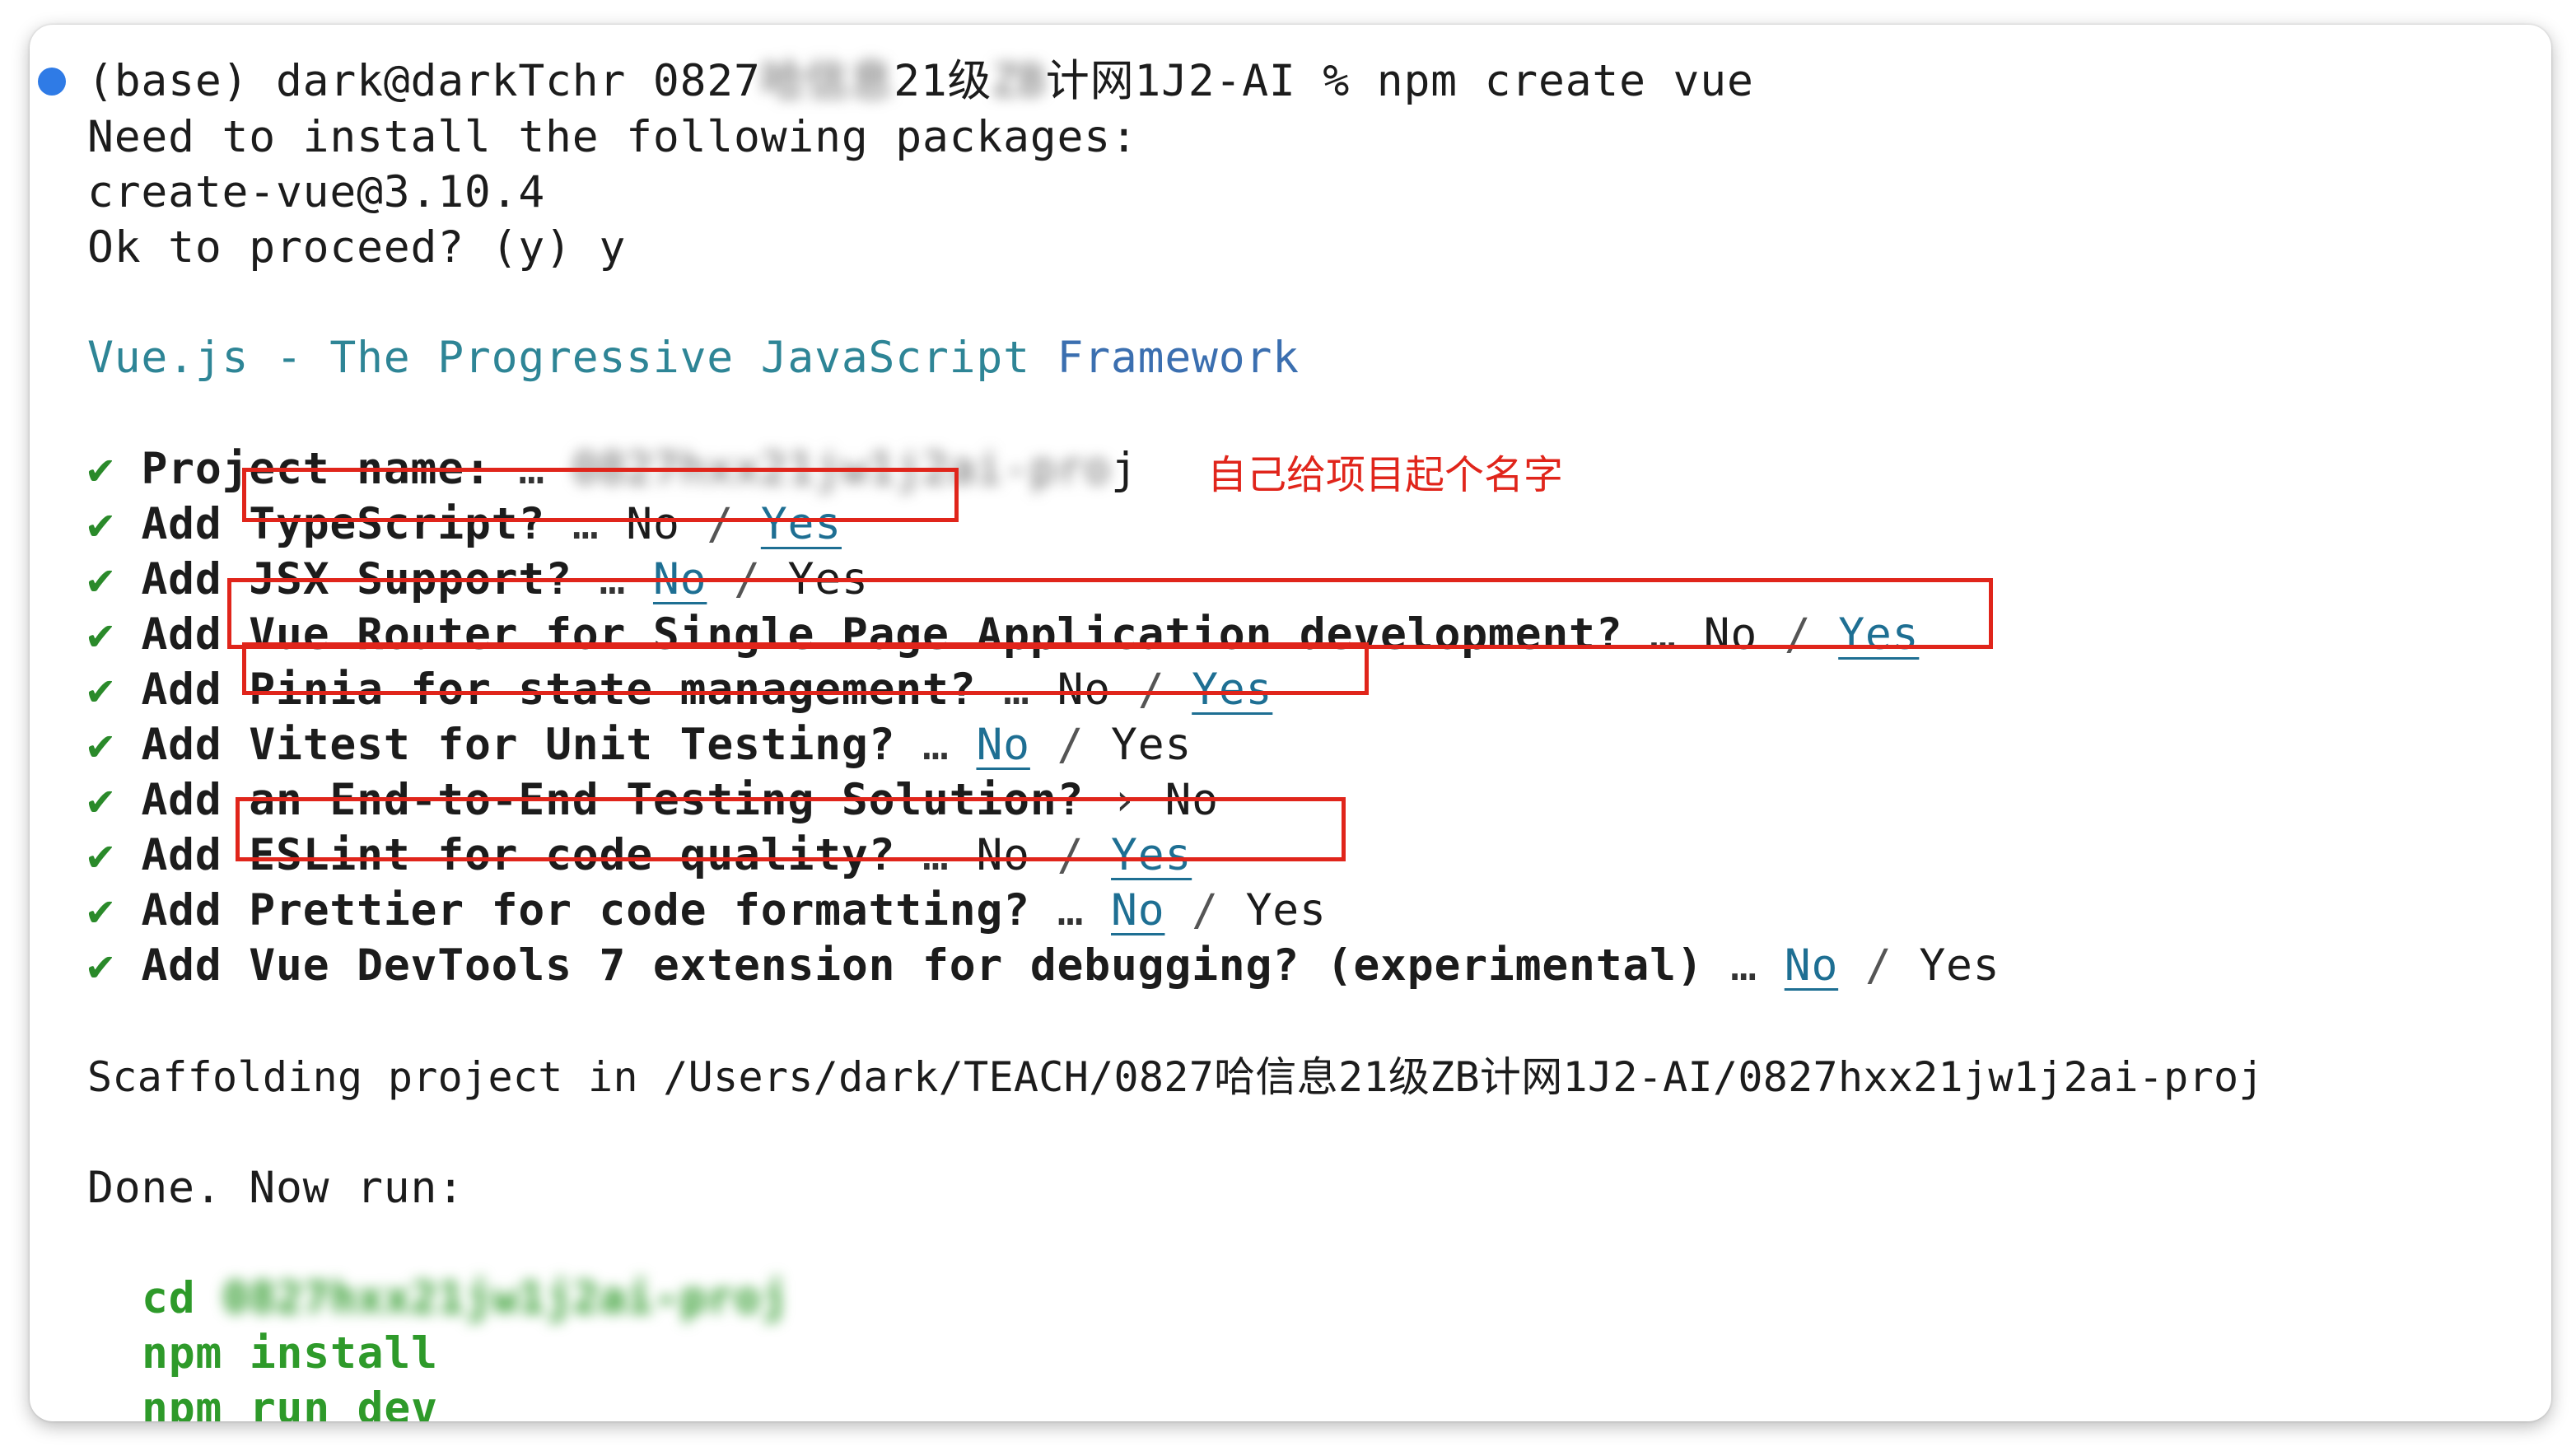 The width and height of the screenshot is (2576, 1451). I want to click on prompt-blurred-text: 哈信息, so click(827, 81).